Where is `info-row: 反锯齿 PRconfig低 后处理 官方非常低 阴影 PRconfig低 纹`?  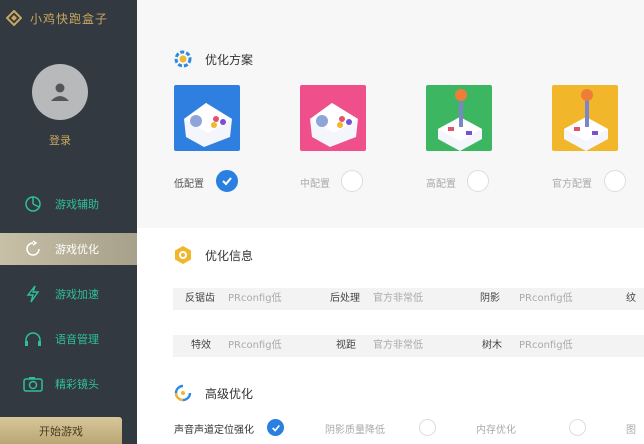
info-row: 反锯齿 PRconfig低 后处理 官方非常低 阴影 PRconfig低 纹 is located at coordinates (408, 299).